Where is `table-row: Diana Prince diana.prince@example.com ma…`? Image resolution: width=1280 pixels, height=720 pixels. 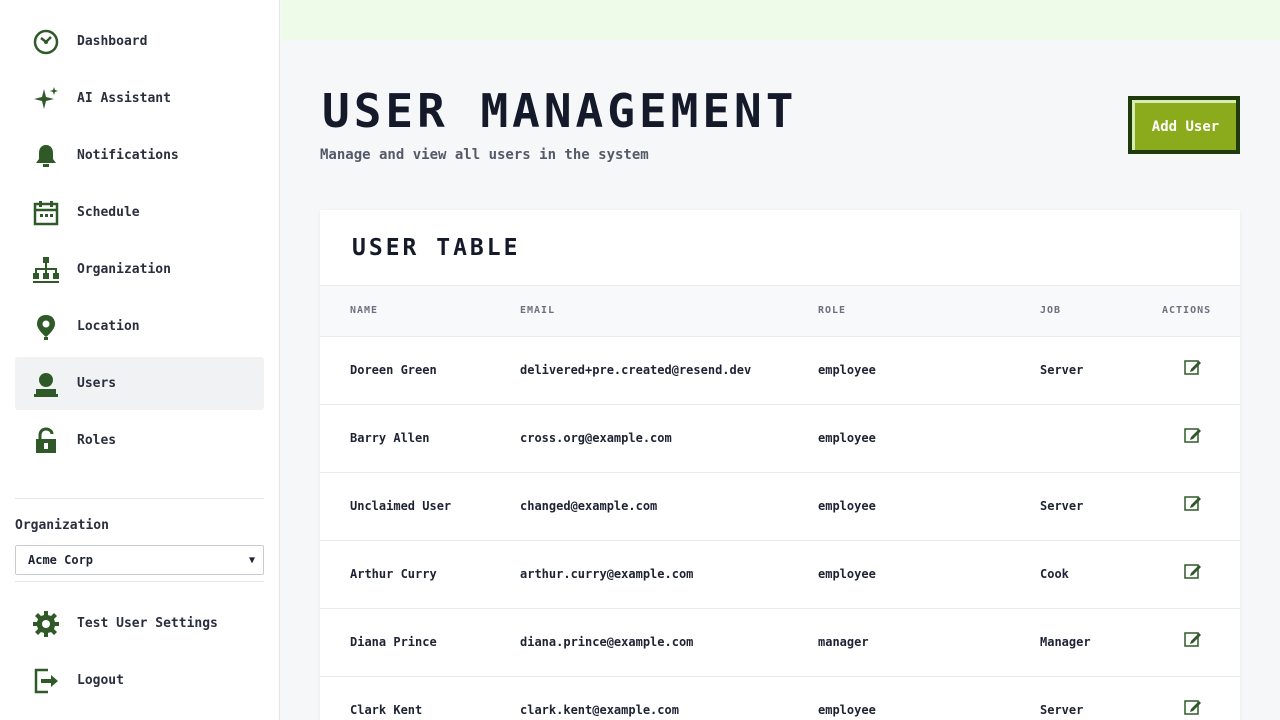
table-row: Diana Prince diana.prince@example.com ma… is located at coordinates (780, 643).